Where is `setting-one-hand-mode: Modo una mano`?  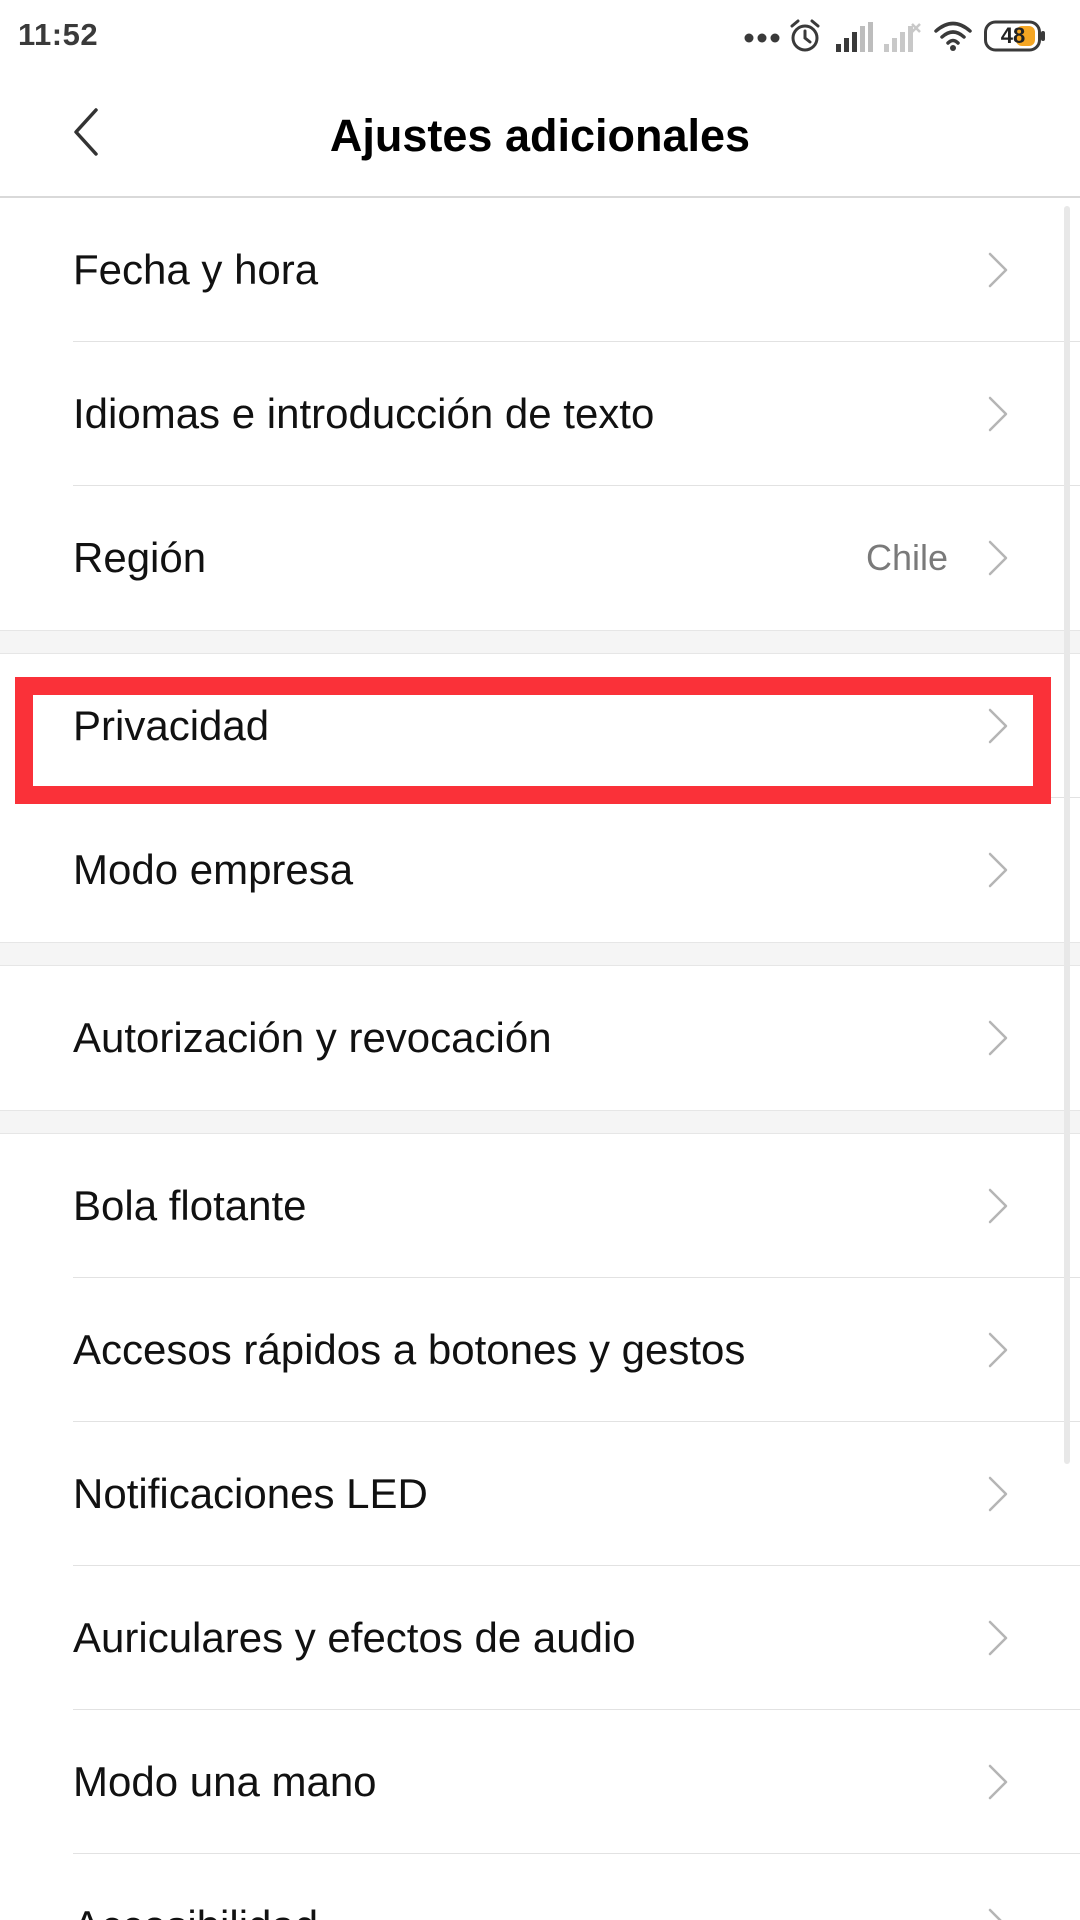 setting-one-hand-mode: Modo una mano is located at coordinates (540, 1782).